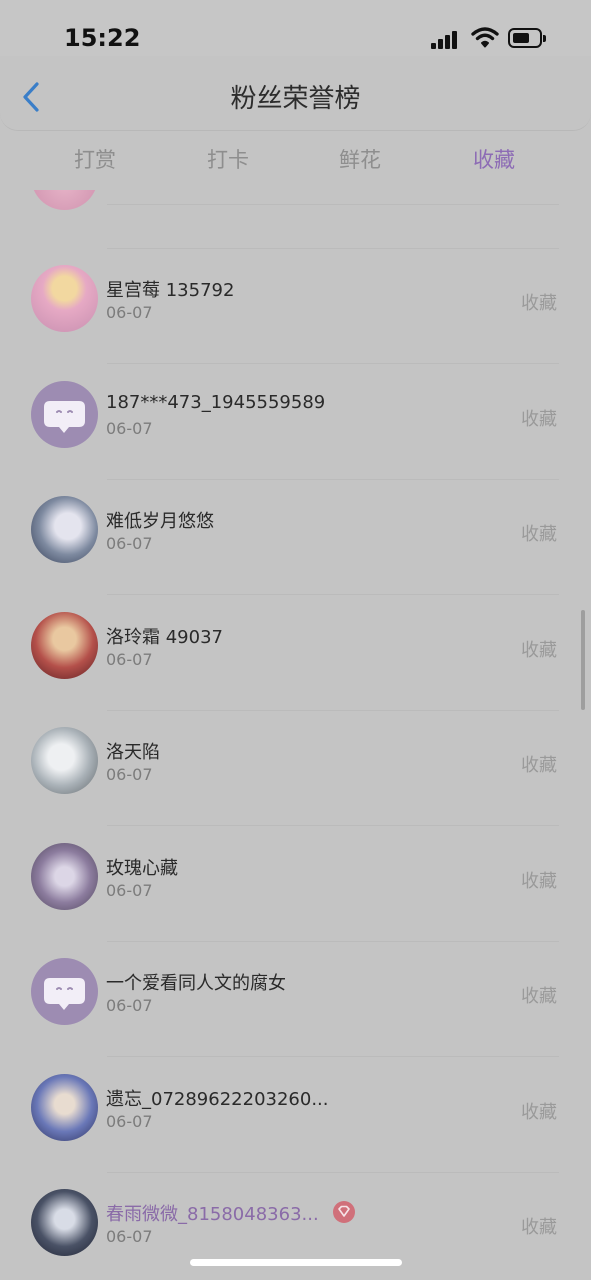  What do you see at coordinates (494, 159) in the screenshot?
I see `tab-favorites: 收藏` at bounding box center [494, 159].